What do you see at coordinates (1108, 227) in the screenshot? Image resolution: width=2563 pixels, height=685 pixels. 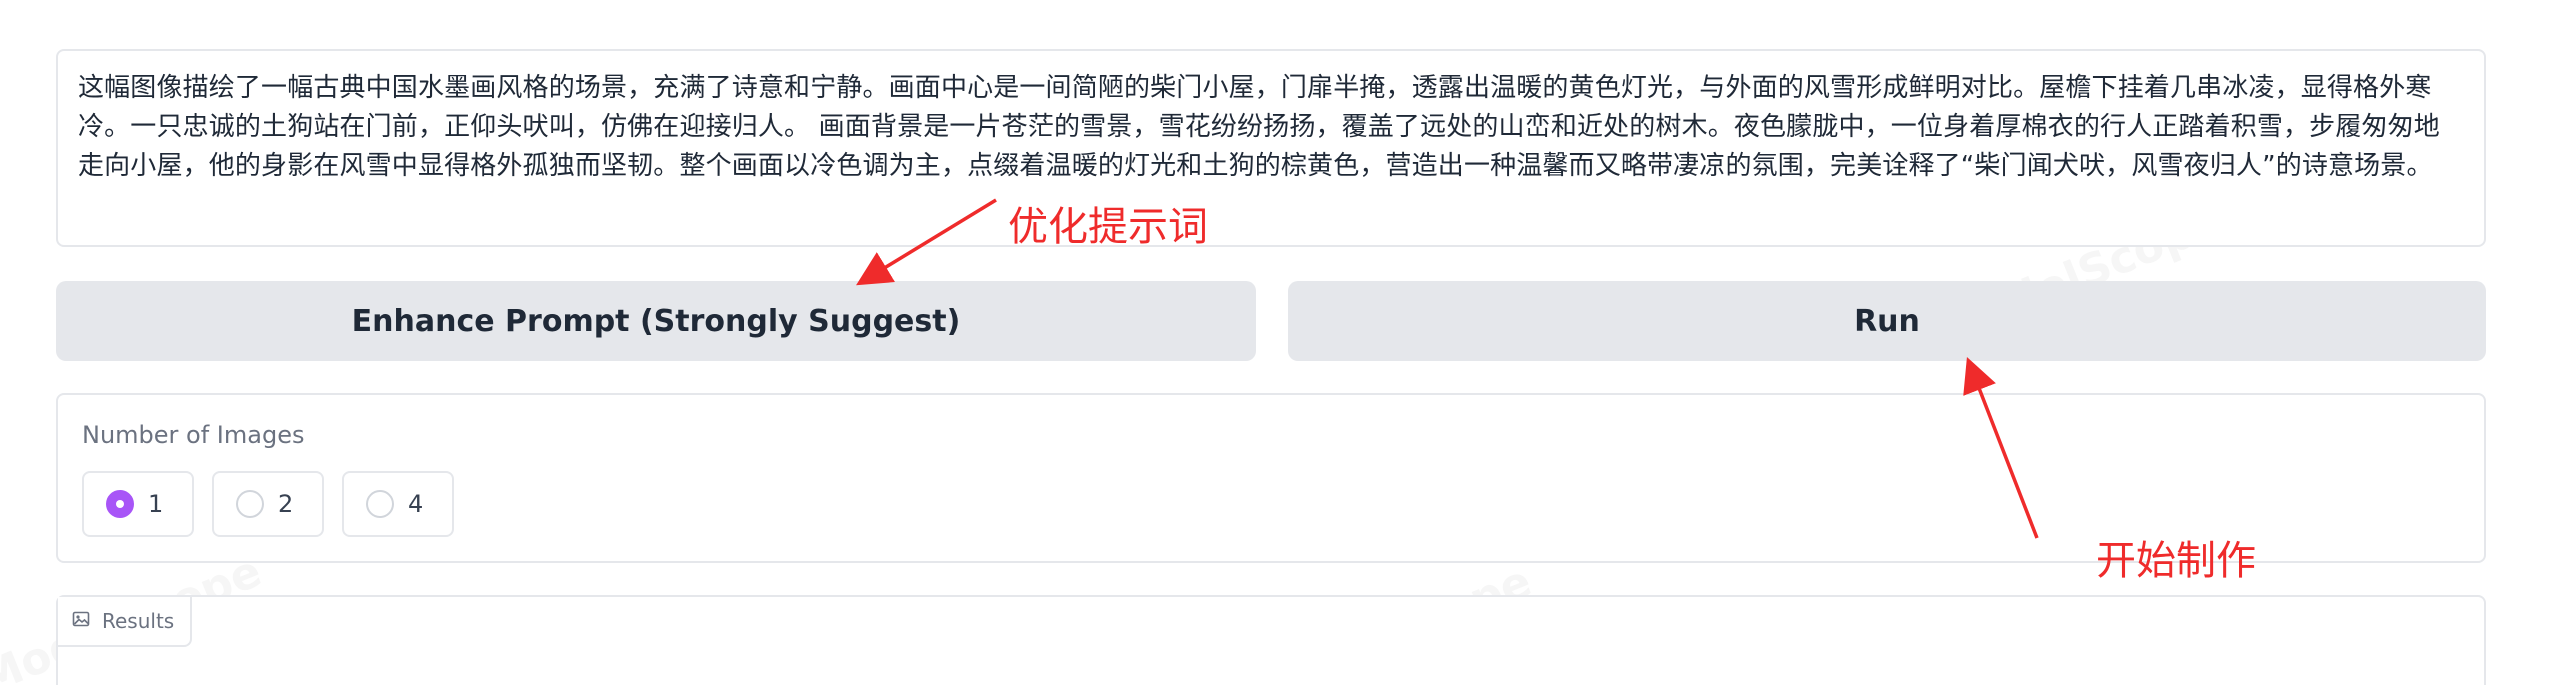 I see `annotation-enhance: 优化提示词` at bounding box center [1108, 227].